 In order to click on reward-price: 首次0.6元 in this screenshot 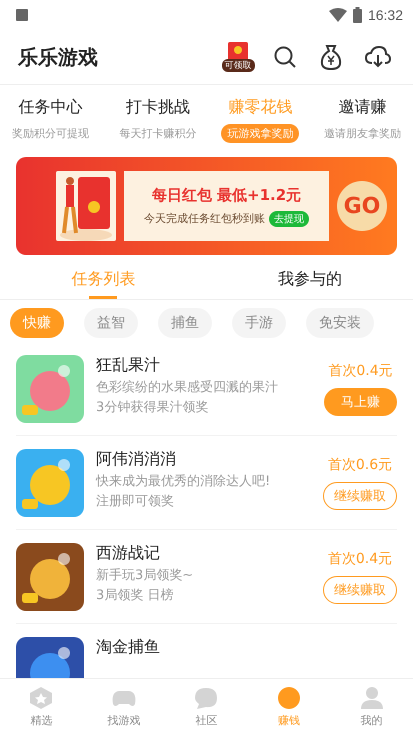, I will do `click(360, 465)`.